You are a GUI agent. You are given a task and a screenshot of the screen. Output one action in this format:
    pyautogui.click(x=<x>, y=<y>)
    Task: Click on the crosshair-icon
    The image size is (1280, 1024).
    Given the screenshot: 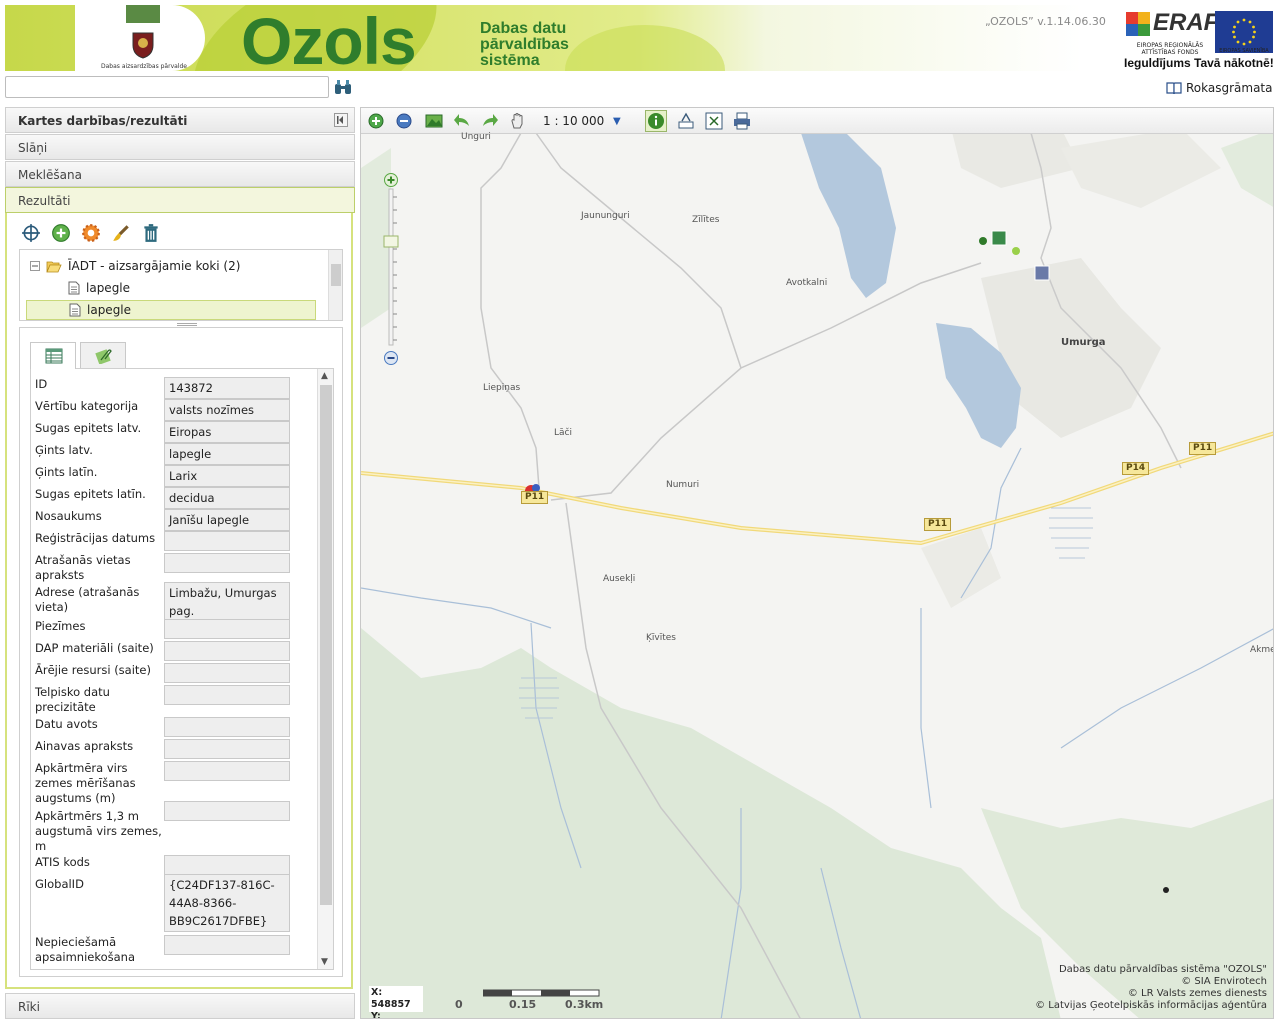 What is the action you would take?
    pyautogui.click(x=31, y=233)
    